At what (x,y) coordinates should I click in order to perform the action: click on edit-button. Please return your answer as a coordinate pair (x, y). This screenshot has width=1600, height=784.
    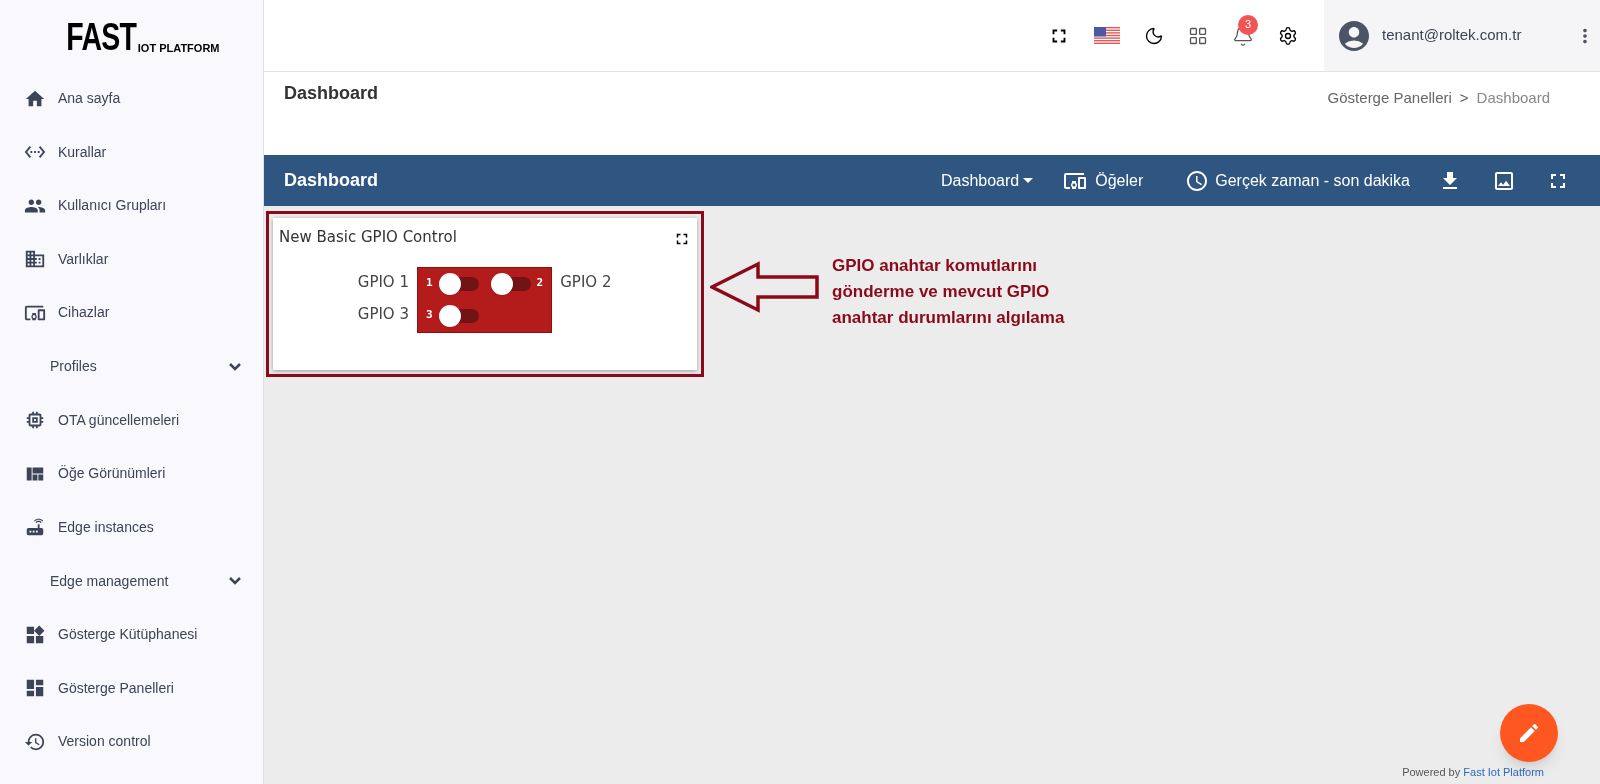
    Looking at the image, I should click on (1529, 733).